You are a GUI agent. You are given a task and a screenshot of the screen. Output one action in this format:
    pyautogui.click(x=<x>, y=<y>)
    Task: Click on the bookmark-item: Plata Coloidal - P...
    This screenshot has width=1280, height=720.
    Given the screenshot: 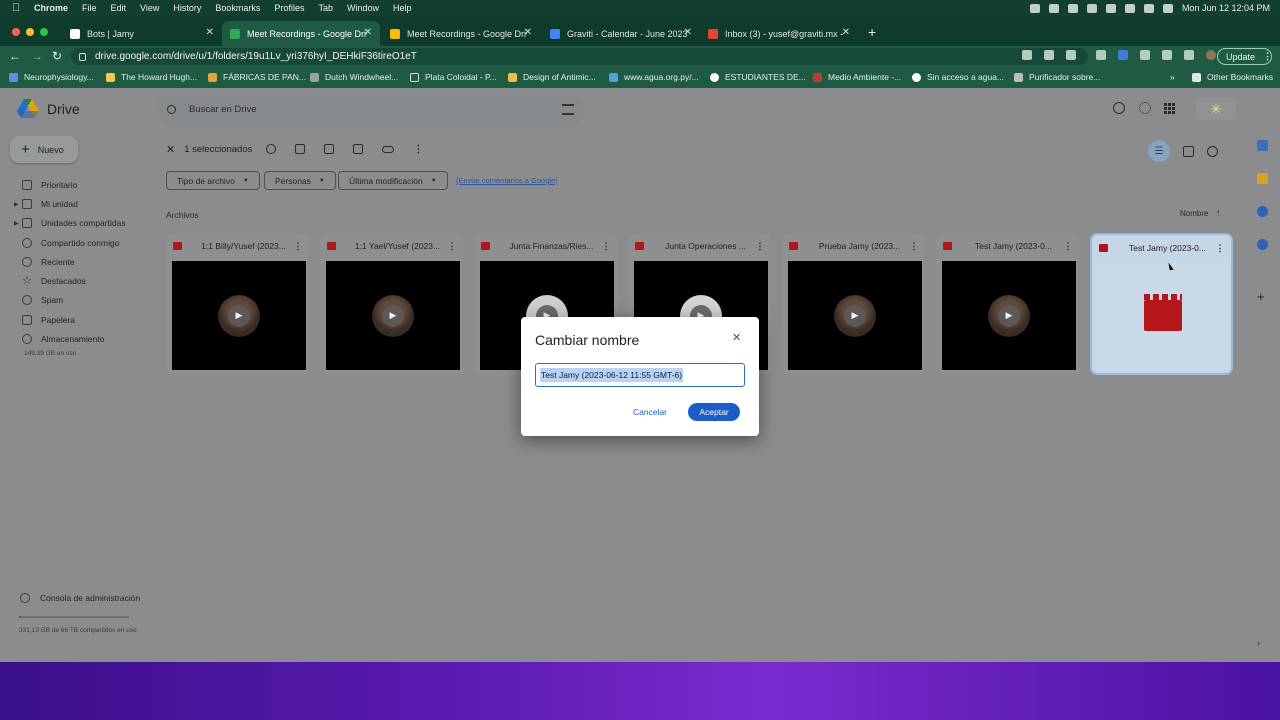 What is the action you would take?
    pyautogui.click(x=453, y=77)
    